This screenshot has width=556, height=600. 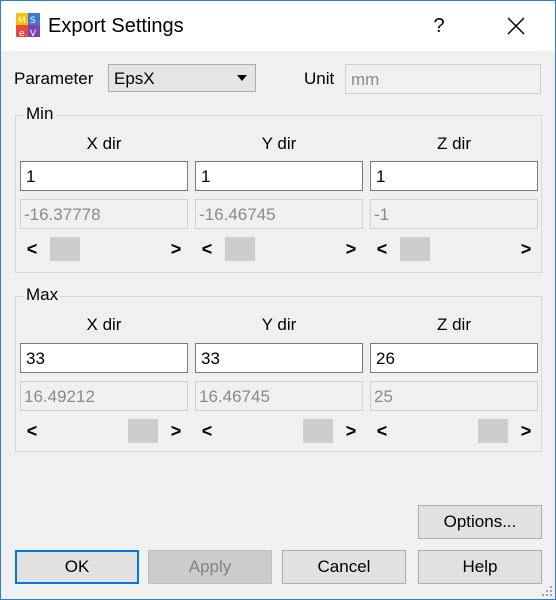 I want to click on min-y-header: Y dir, so click(x=279, y=143).